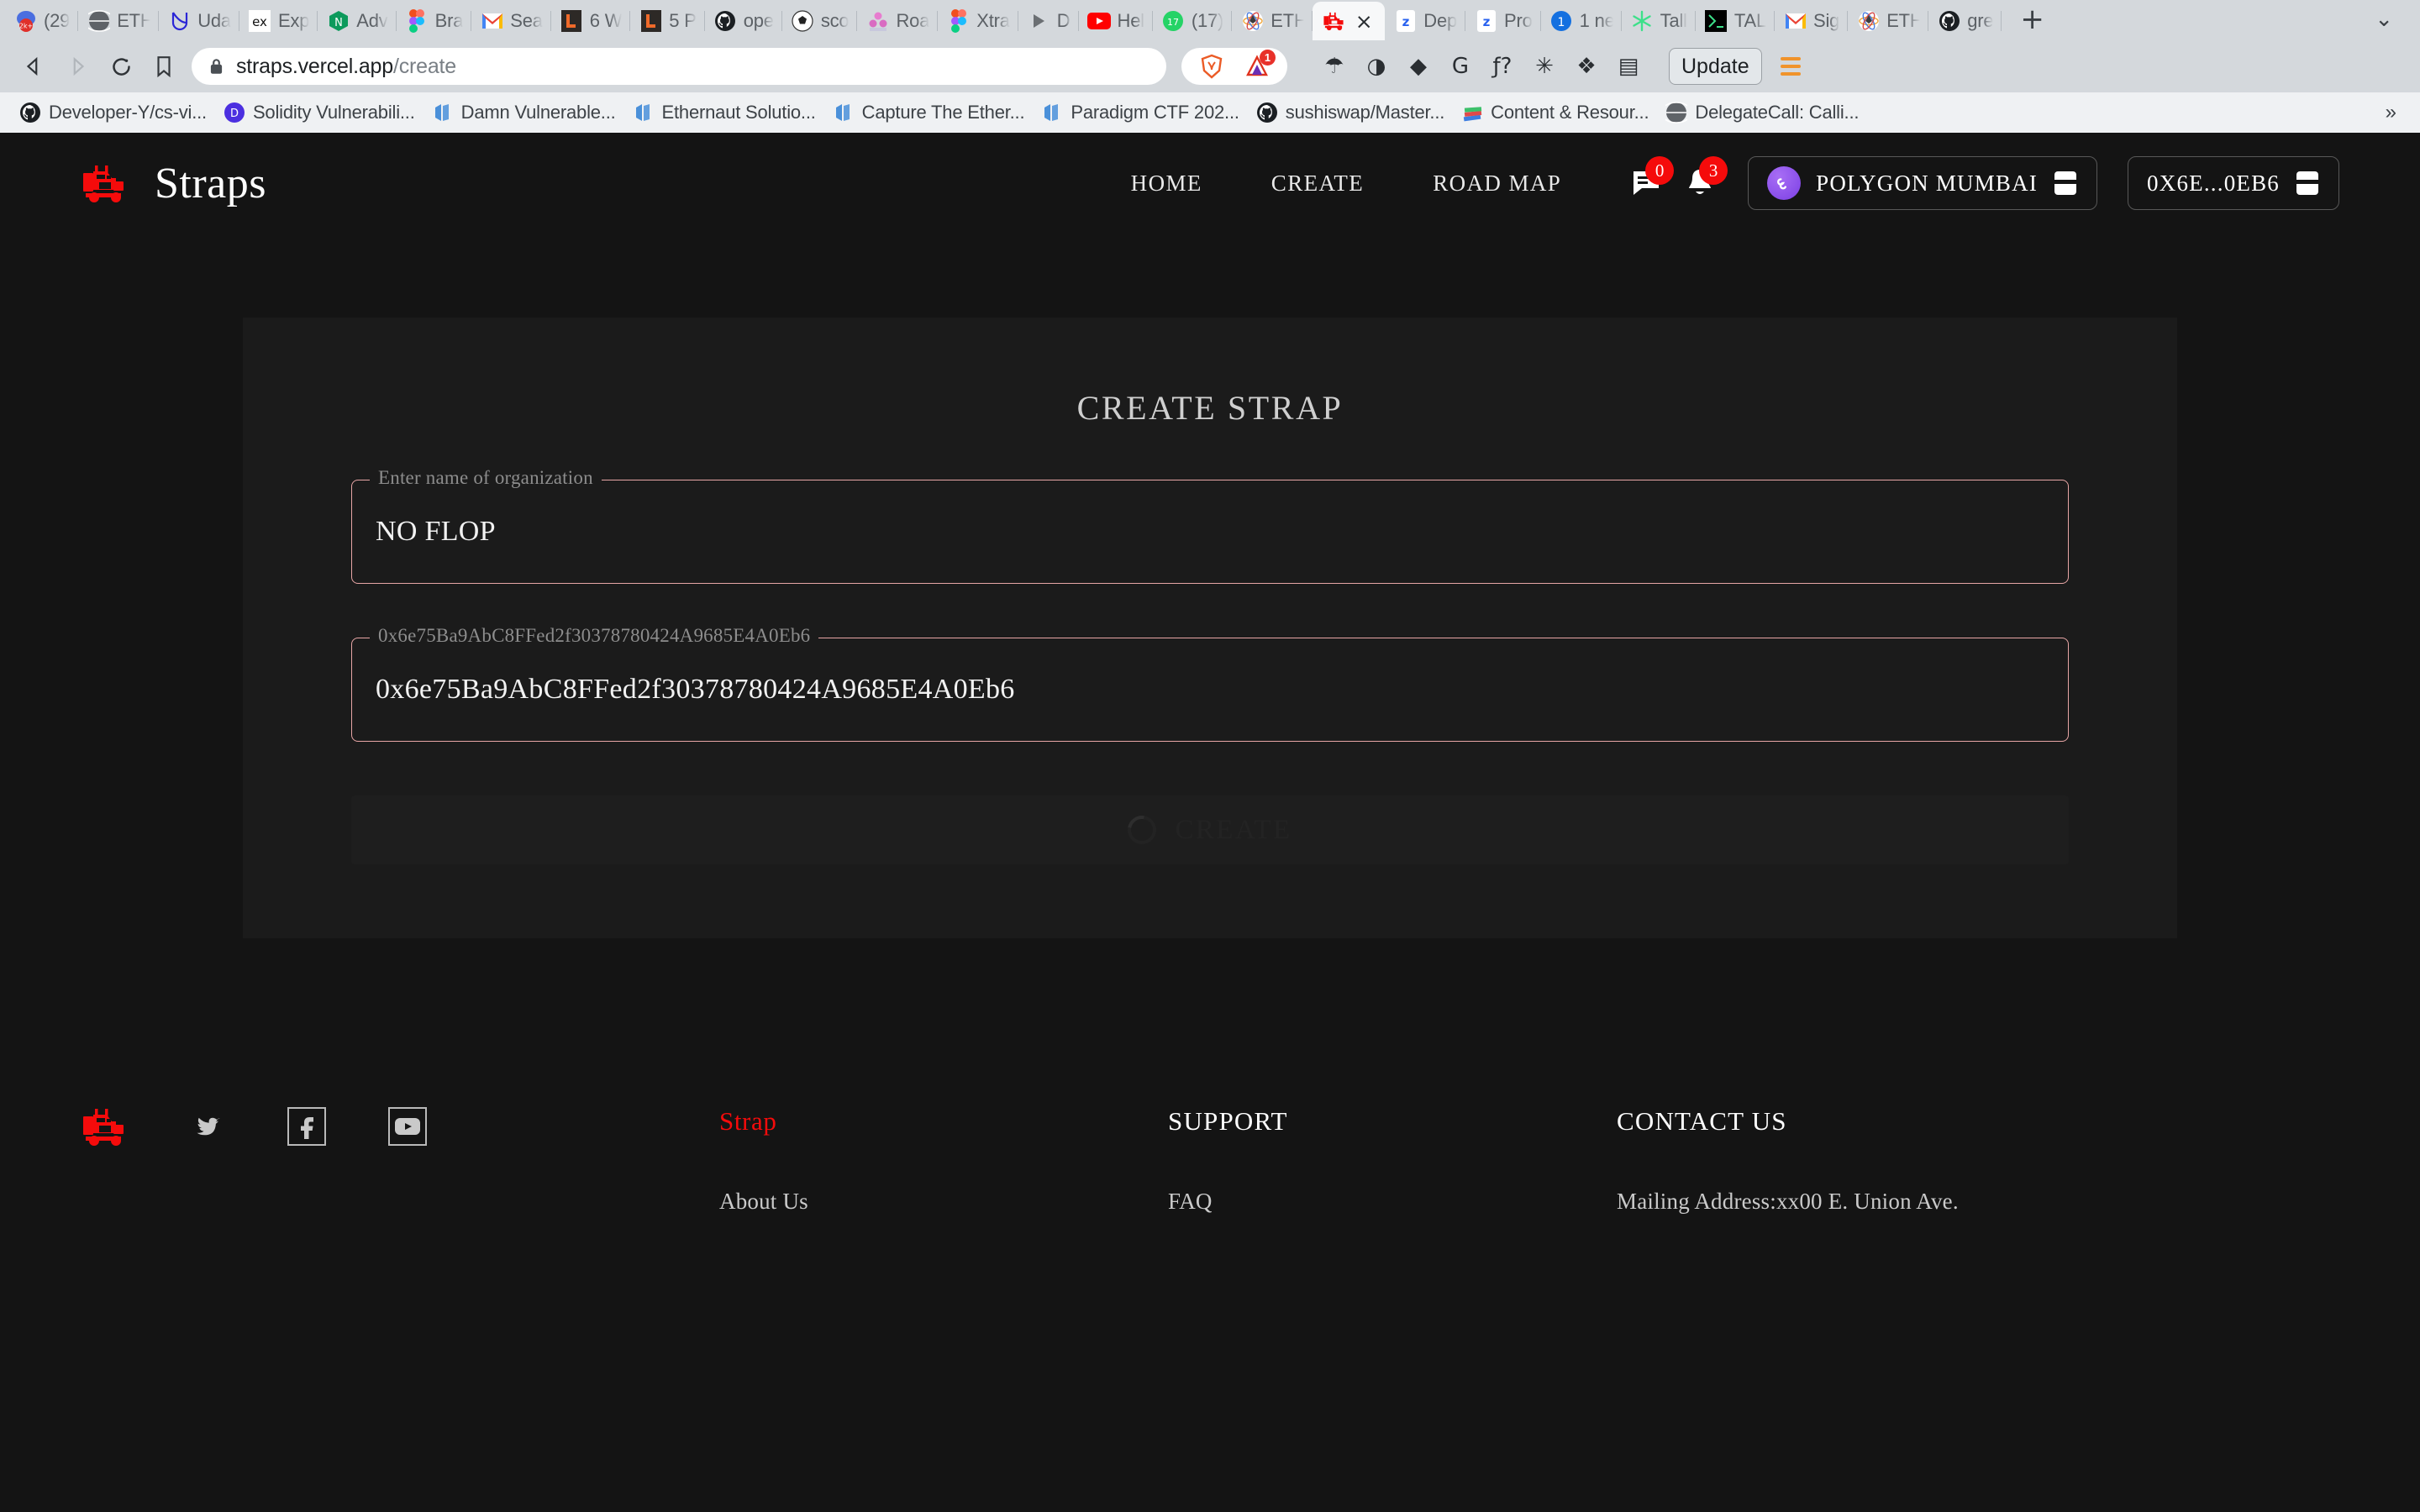 The width and height of the screenshot is (2420, 1512). Describe the element at coordinates (1628, 66) in the screenshot. I see `wallet-icon: ▤` at that location.